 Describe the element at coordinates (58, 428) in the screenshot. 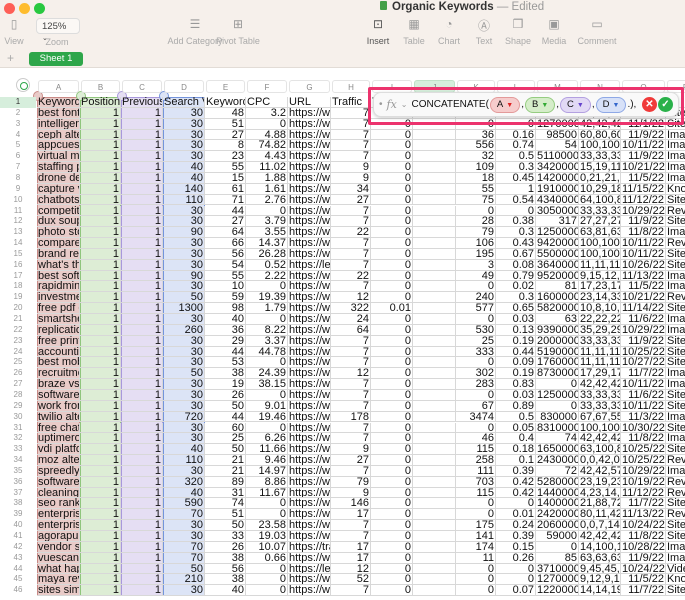

I see `table-cell: free chat` at that location.